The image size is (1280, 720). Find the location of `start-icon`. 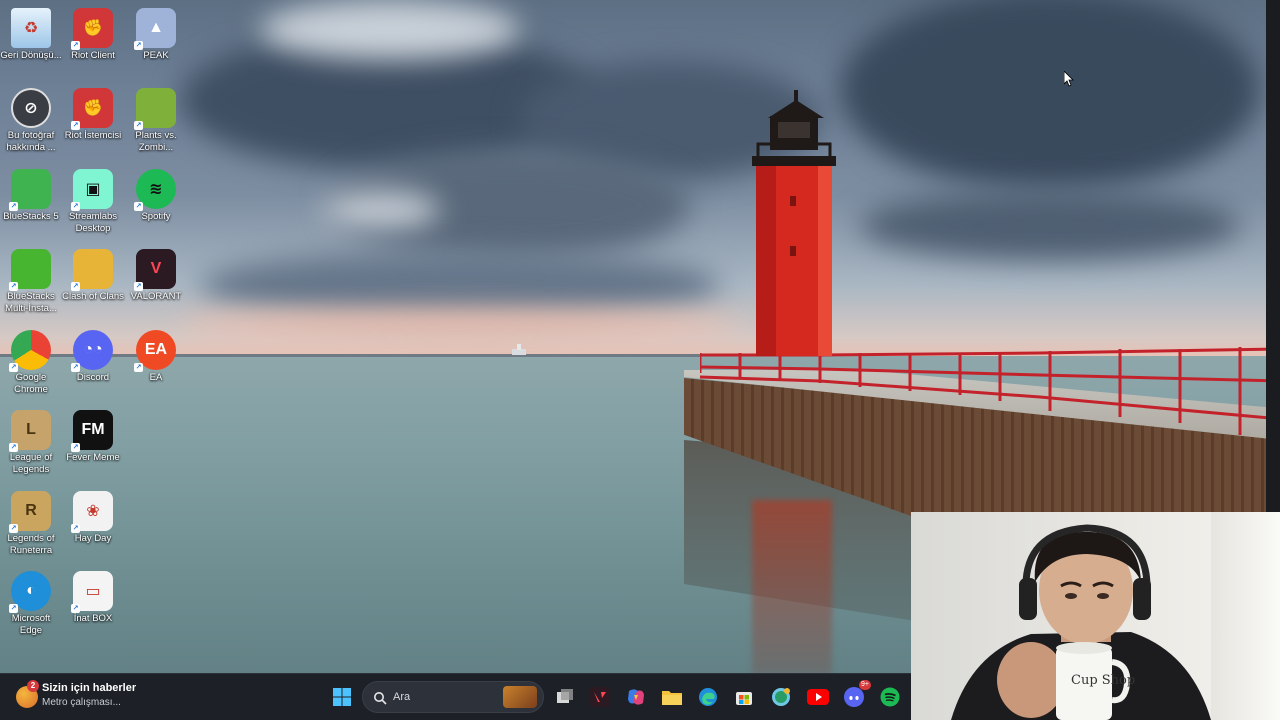

start-icon is located at coordinates (342, 697).